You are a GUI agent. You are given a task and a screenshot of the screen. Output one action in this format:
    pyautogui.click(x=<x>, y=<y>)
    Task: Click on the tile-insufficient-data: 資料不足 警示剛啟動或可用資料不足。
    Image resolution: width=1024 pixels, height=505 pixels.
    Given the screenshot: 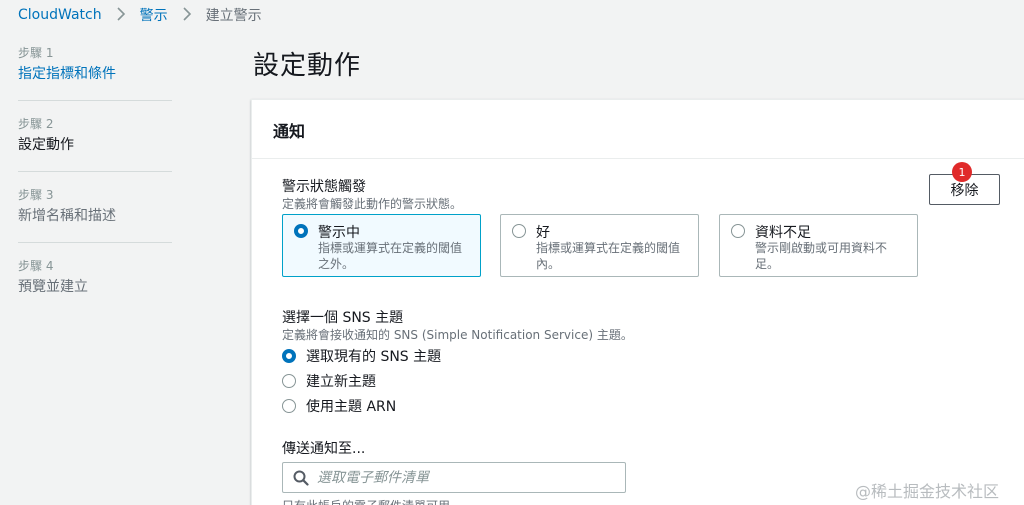 What is the action you would take?
    pyautogui.click(x=818, y=245)
    